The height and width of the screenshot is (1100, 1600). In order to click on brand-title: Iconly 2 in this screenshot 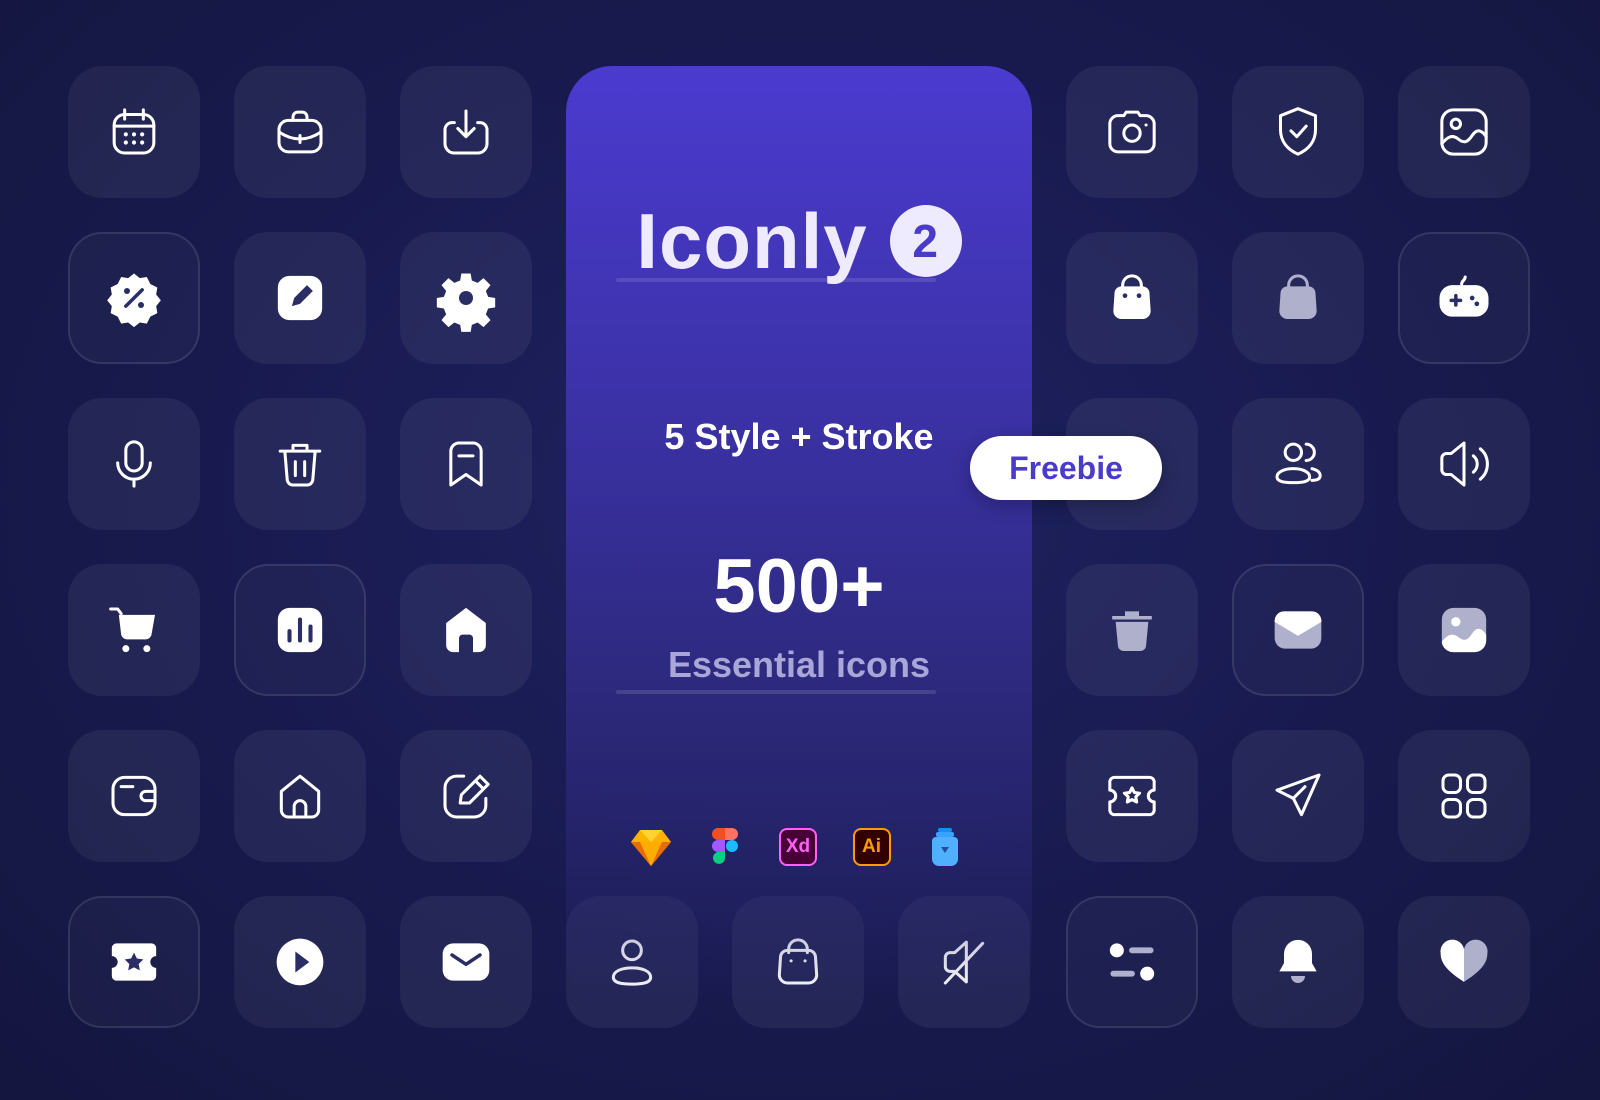, I will do `click(799, 238)`.